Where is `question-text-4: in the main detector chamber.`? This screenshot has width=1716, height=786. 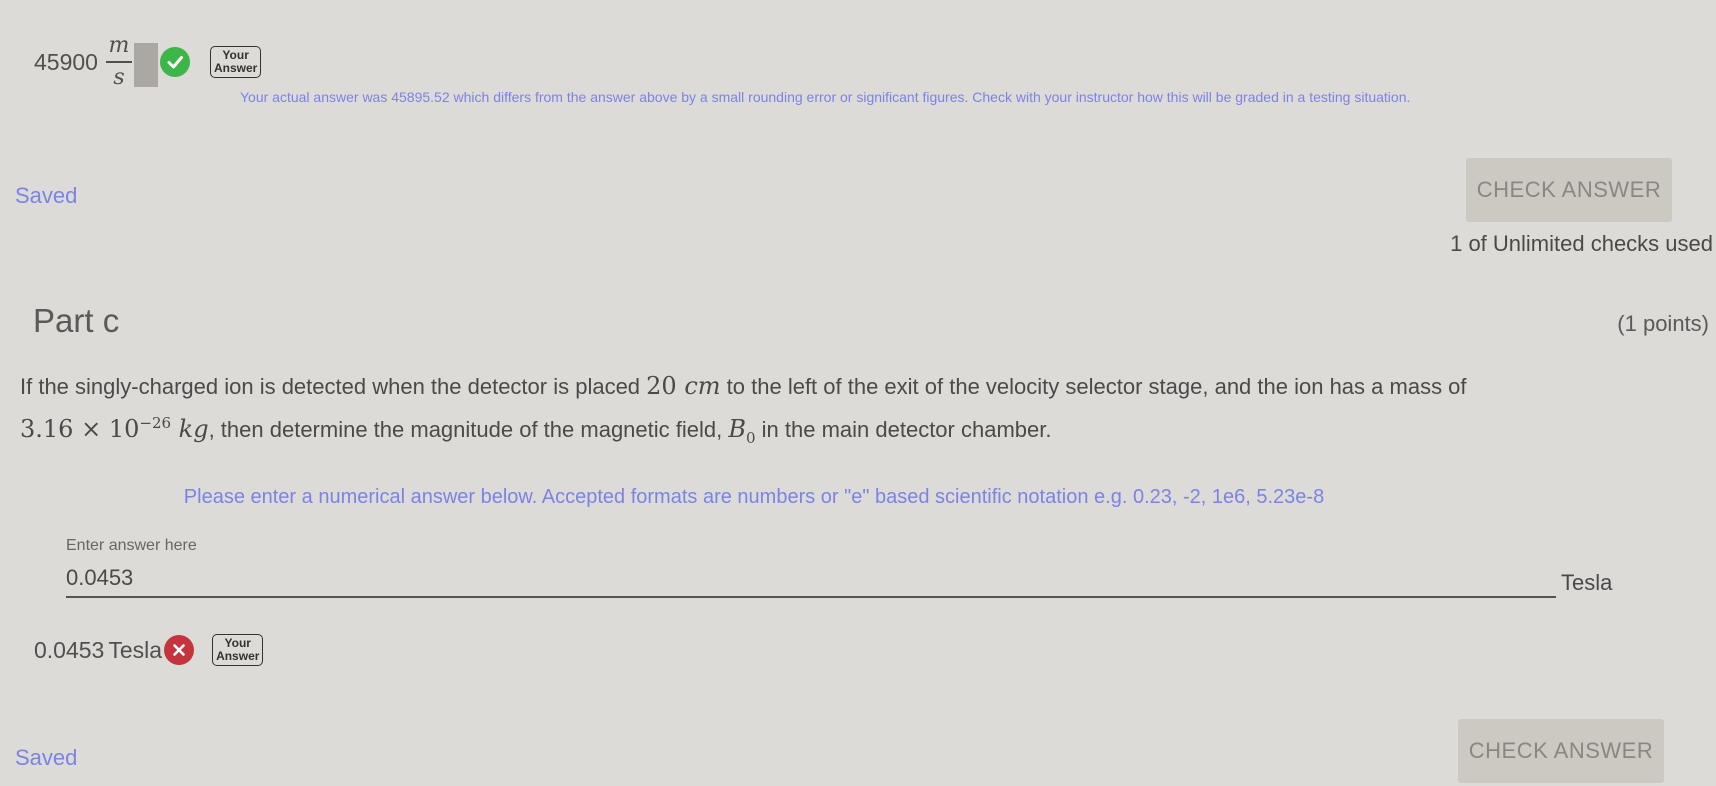 question-text-4: in the main detector chamber. is located at coordinates (903, 429).